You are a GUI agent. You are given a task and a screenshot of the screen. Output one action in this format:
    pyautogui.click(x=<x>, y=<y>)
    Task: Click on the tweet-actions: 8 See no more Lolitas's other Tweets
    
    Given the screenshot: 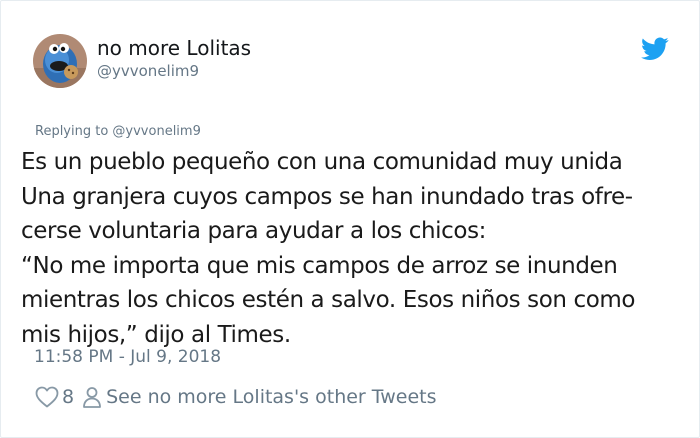 What is the action you would take?
    pyautogui.click(x=236, y=397)
    